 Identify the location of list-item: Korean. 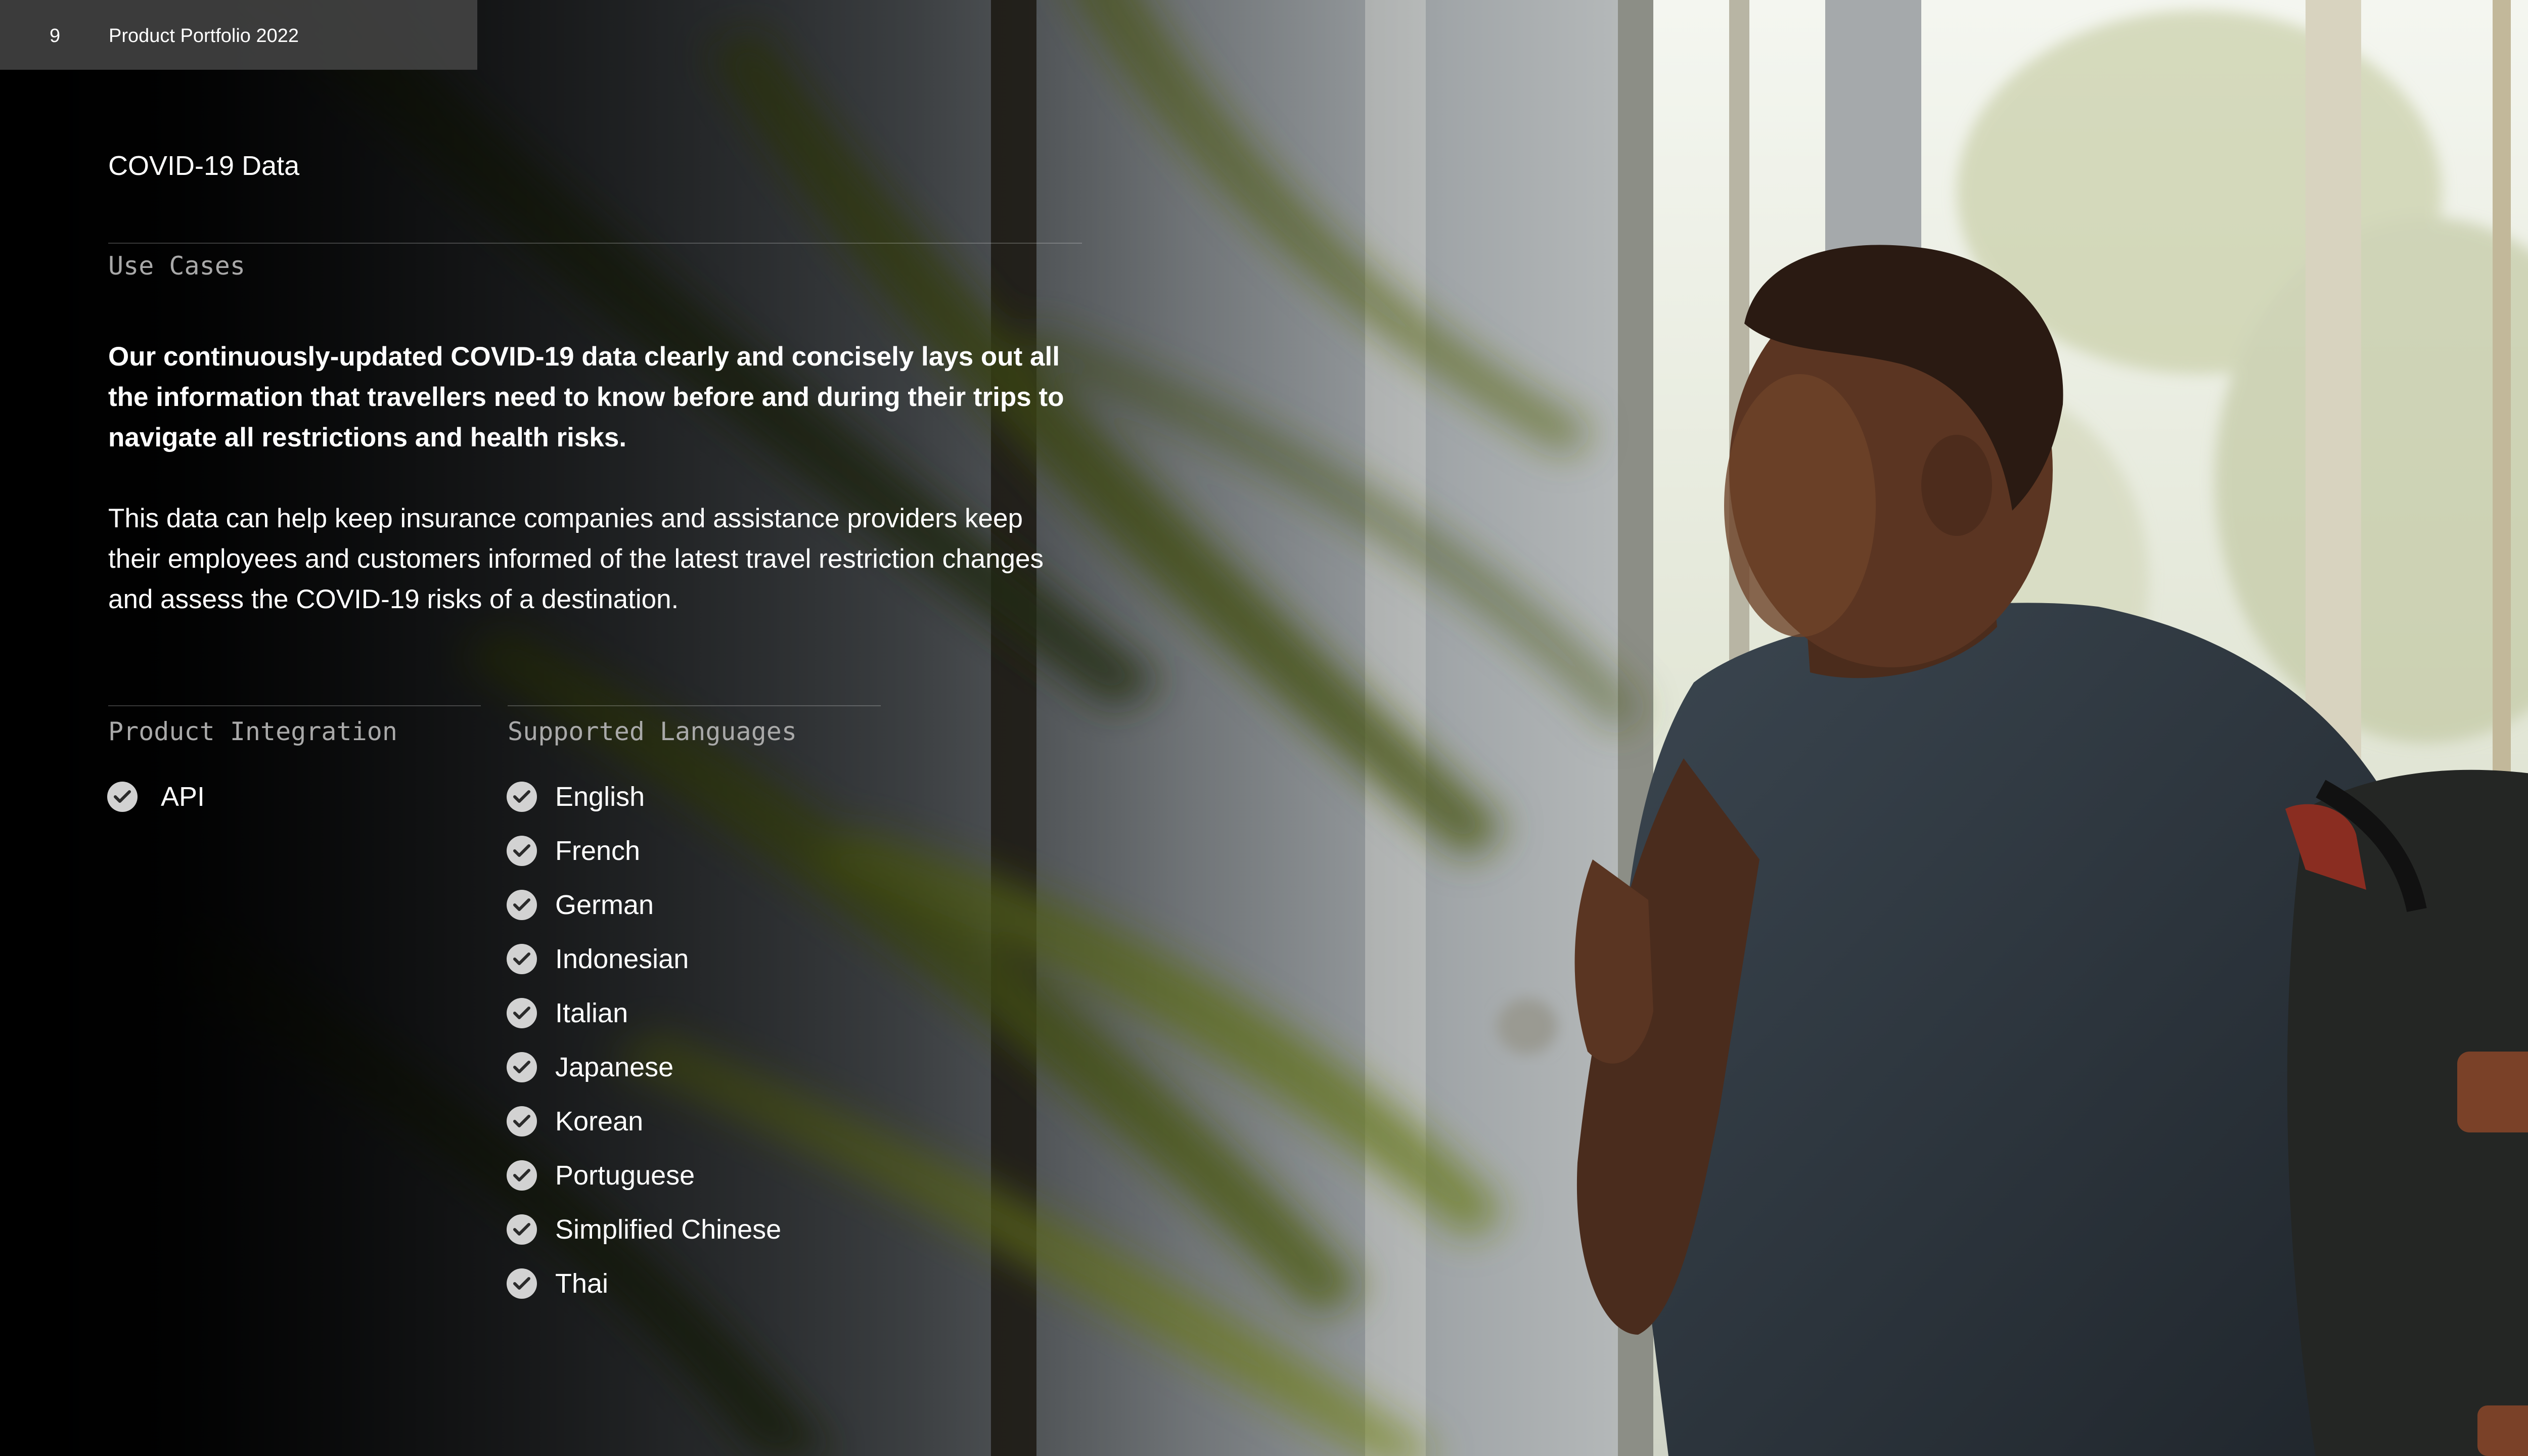
(644, 1121).